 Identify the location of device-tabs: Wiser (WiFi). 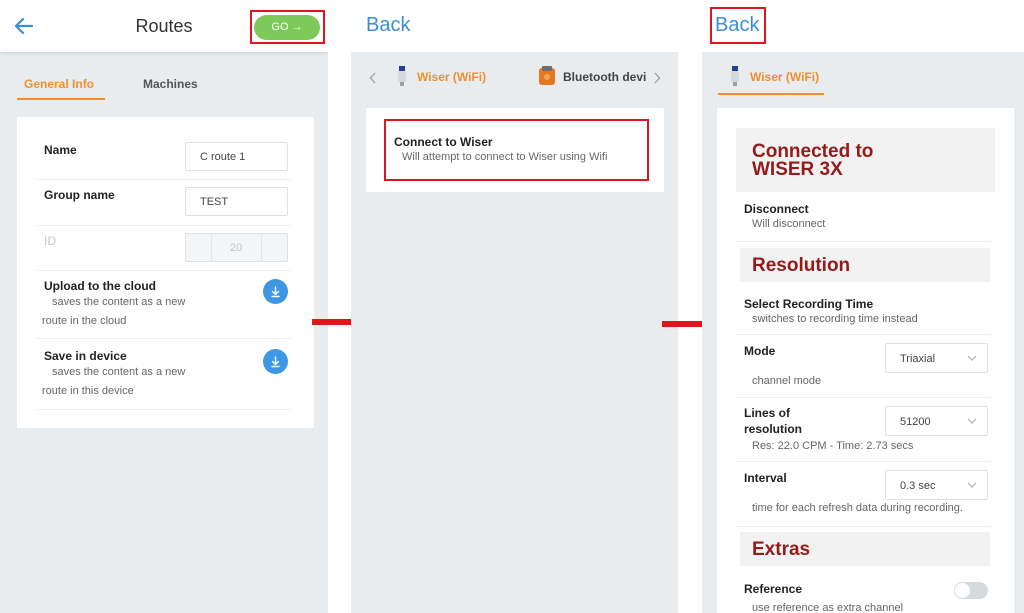
(863, 76).